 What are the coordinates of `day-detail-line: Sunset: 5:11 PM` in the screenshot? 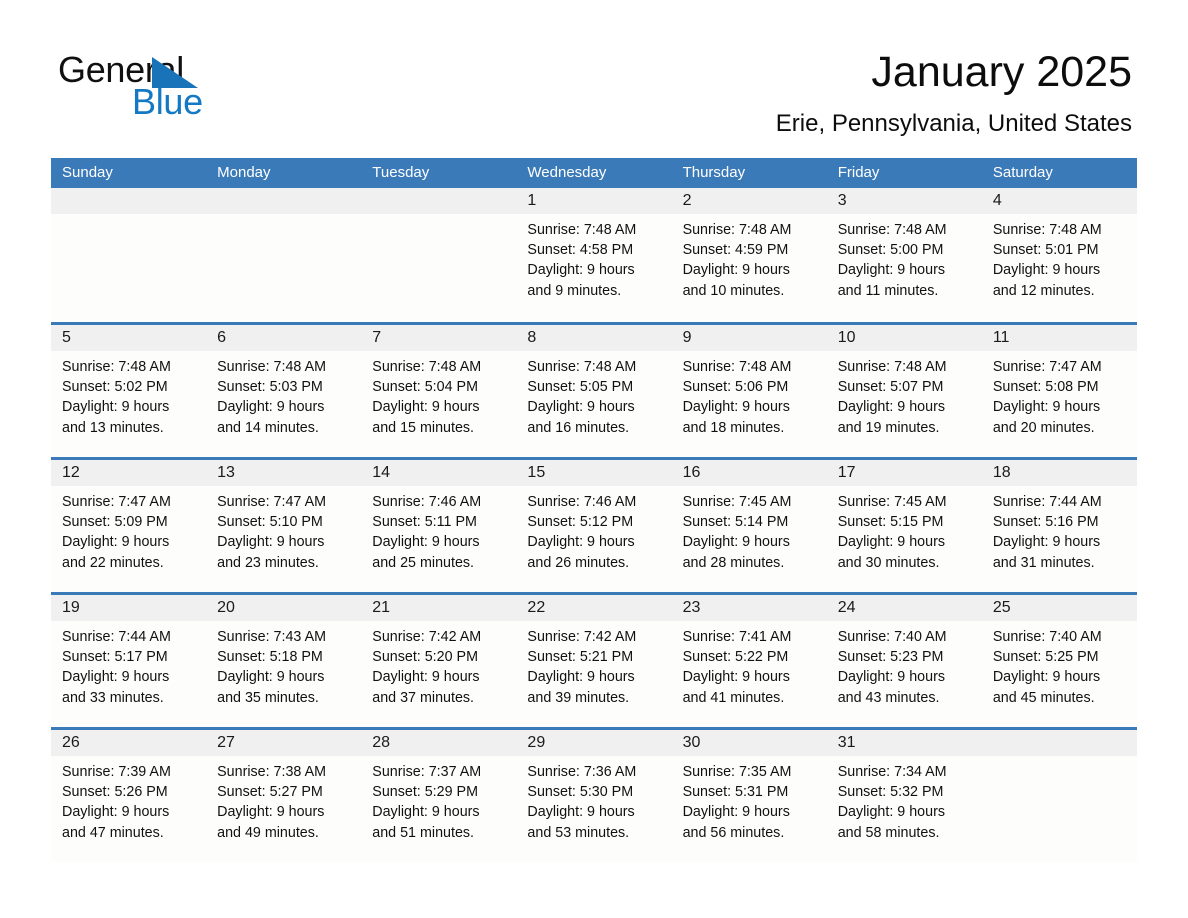 It's located at (424, 522).